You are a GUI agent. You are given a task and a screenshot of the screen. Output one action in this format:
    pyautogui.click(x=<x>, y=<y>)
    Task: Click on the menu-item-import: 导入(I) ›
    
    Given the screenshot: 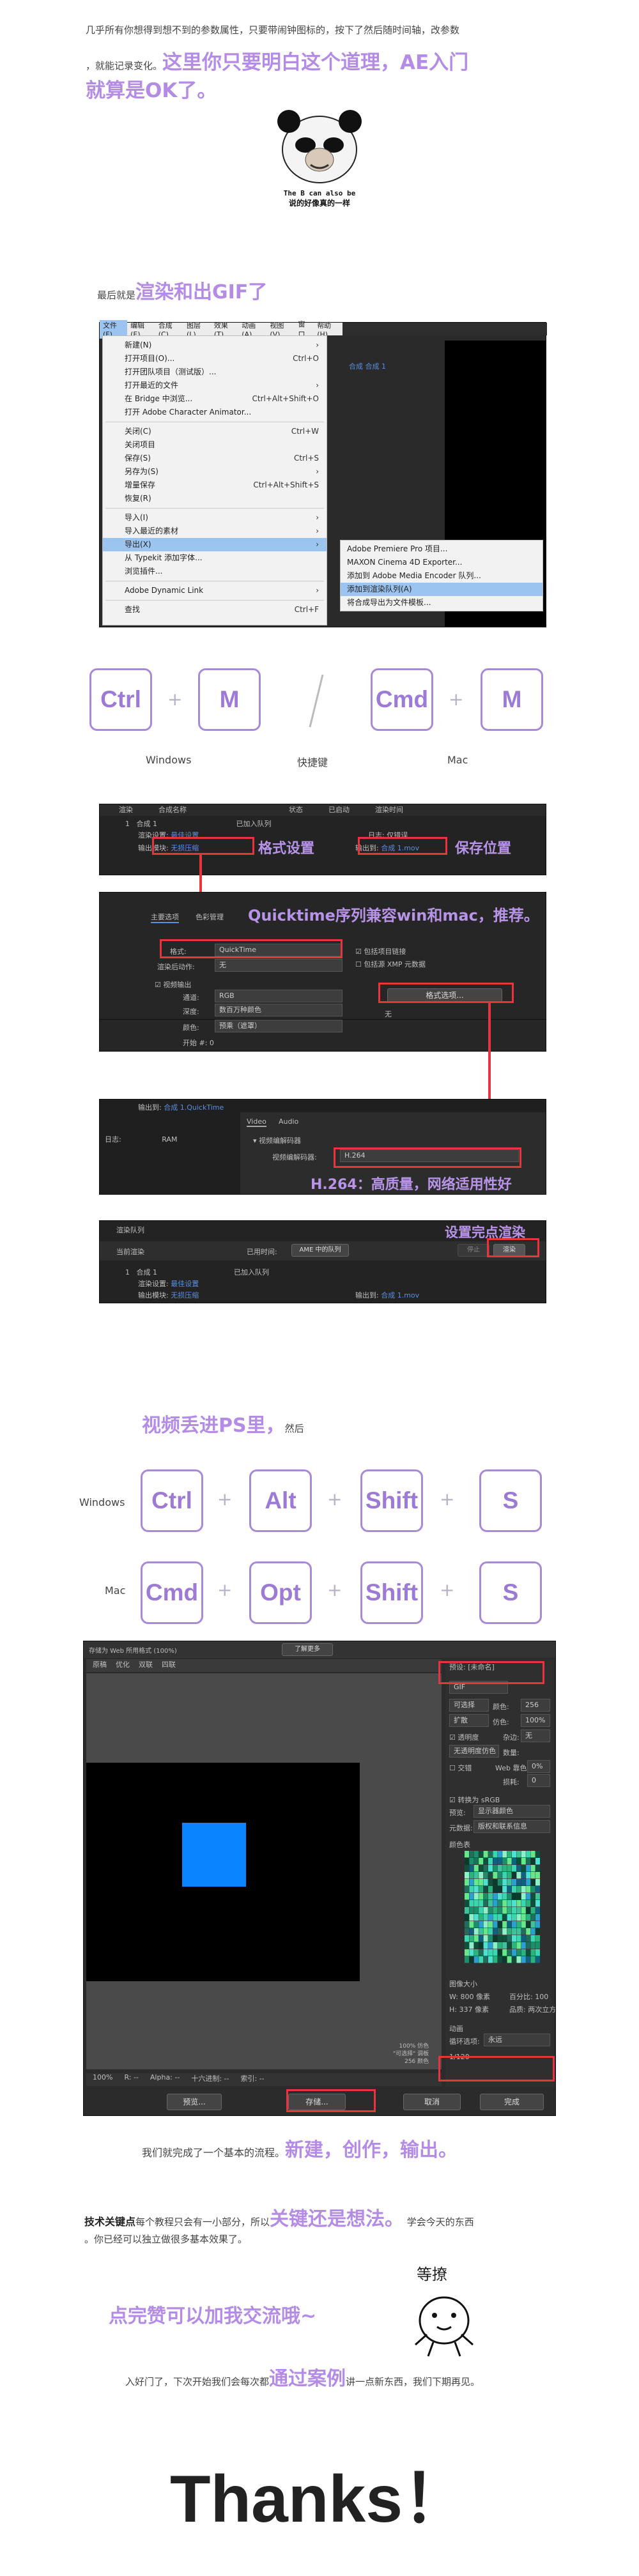 What is the action you would take?
    pyautogui.click(x=215, y=518)
    